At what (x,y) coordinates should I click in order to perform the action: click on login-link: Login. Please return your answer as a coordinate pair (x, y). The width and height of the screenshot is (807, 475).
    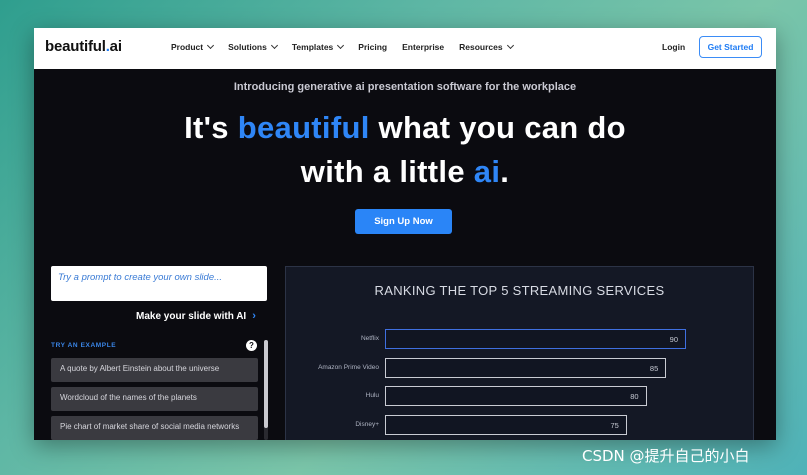
    Looking at the image, I should click on (673, 47).